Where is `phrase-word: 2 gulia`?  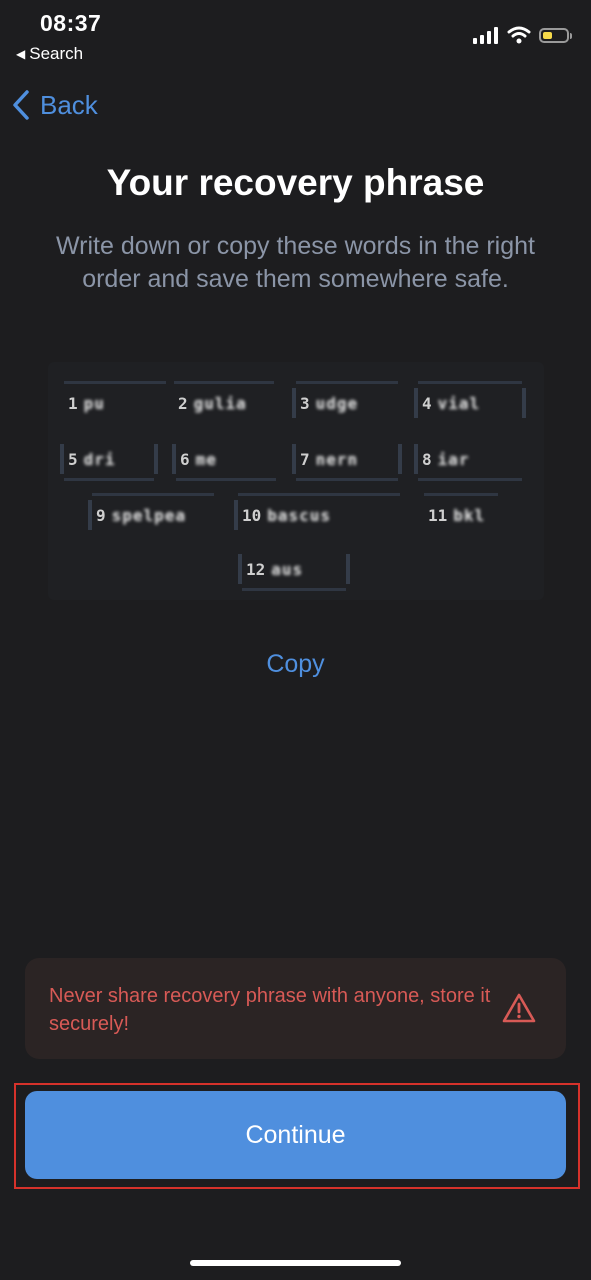 phrase-word: 2 gulia is located at coordinates (224, 401).